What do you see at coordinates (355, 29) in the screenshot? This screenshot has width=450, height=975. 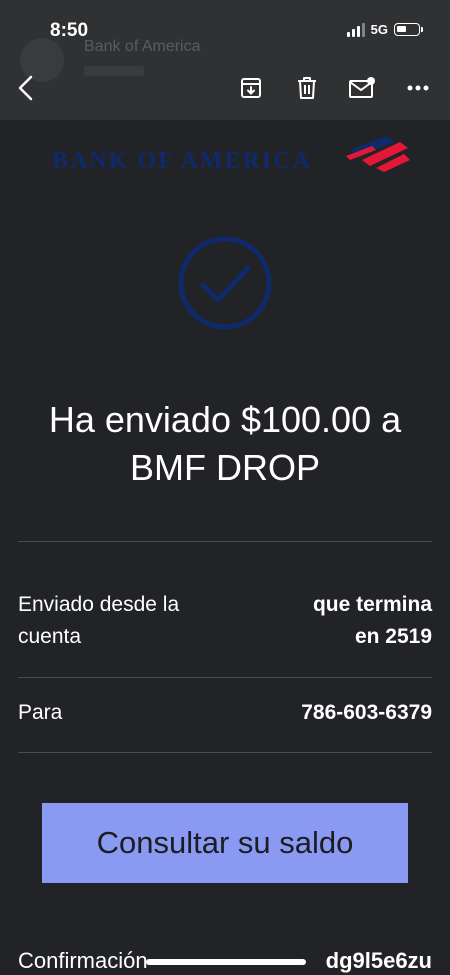 I see `signal-icon` at bounding box center [355, 29].